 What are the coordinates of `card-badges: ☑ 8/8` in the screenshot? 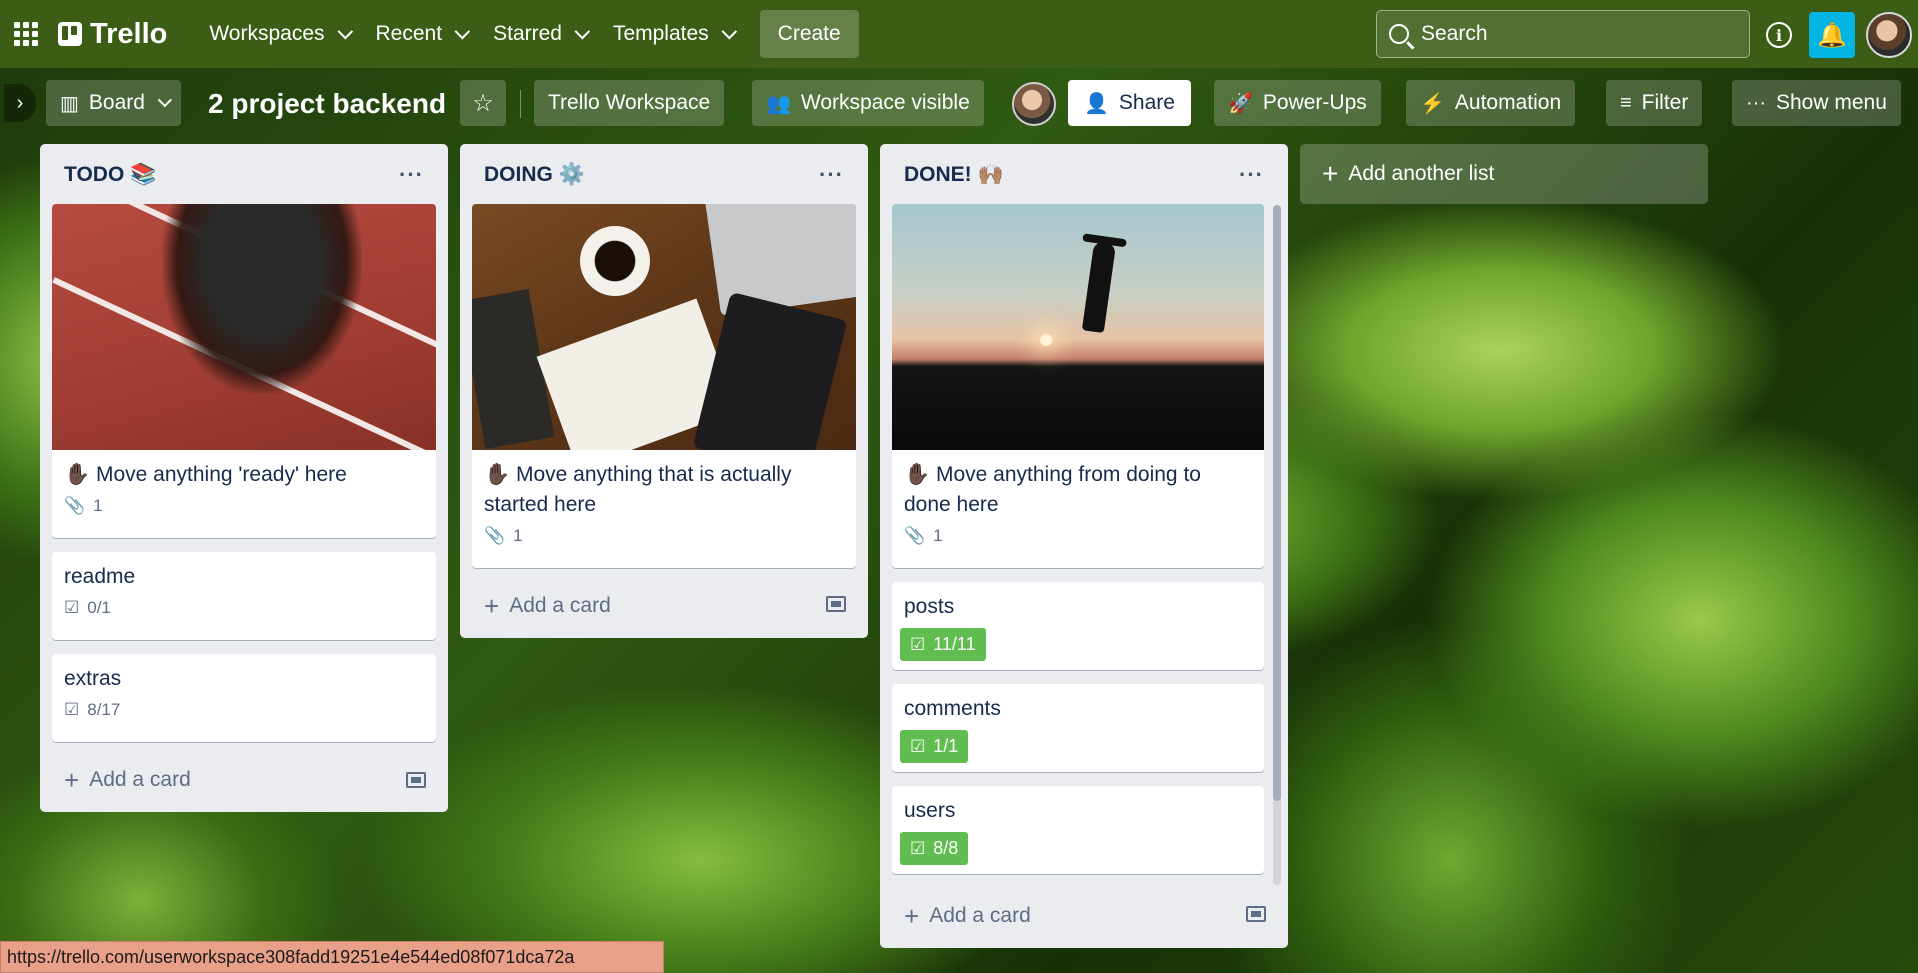 It's located at (1078, 845).